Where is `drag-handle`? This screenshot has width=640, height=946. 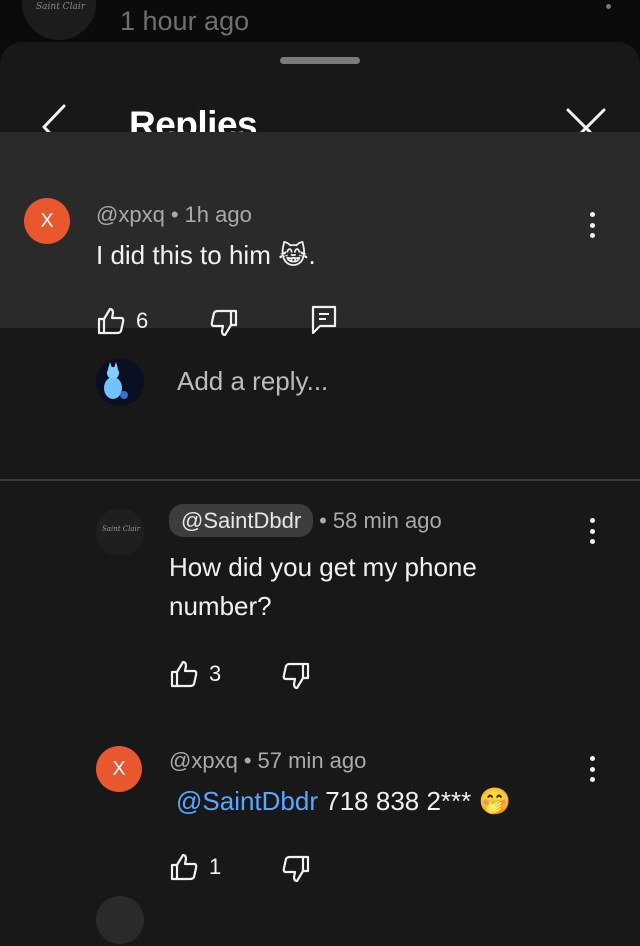 drag-handle is located at coordinates (320, 60).